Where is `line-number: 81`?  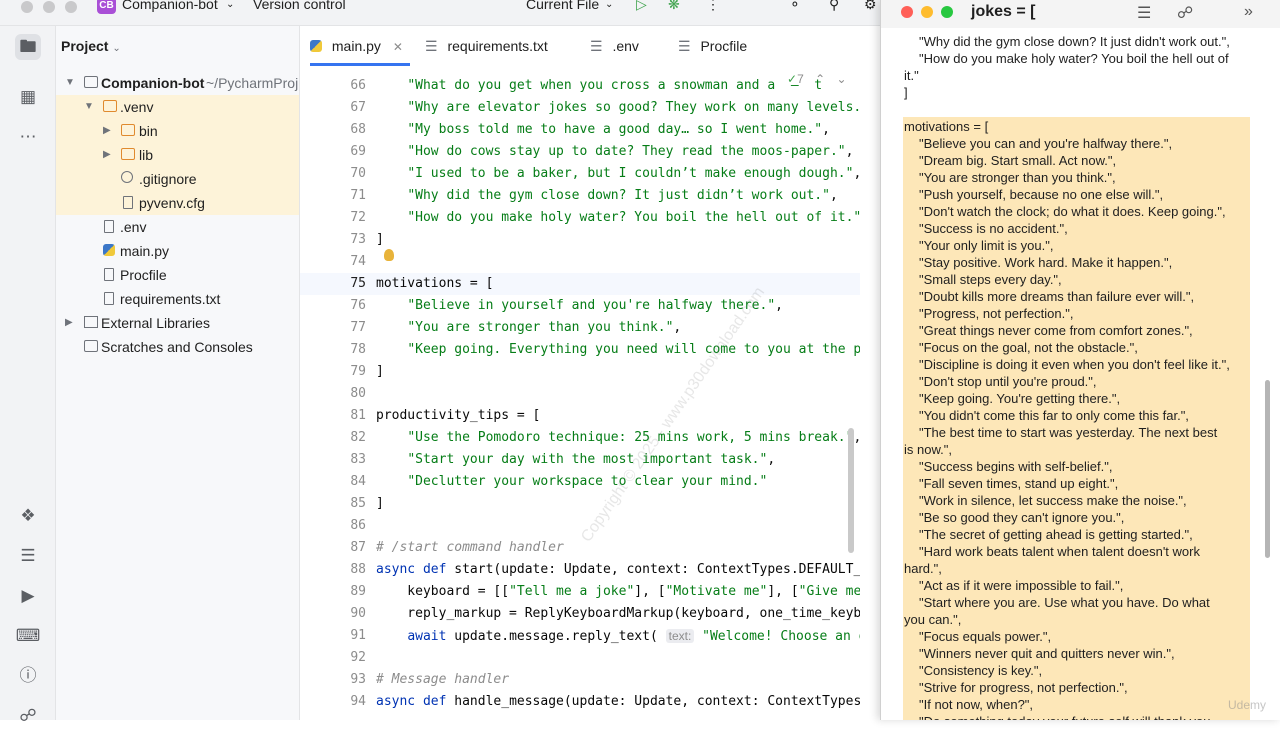 line-number: 81 is located at coordinates (333, 416).